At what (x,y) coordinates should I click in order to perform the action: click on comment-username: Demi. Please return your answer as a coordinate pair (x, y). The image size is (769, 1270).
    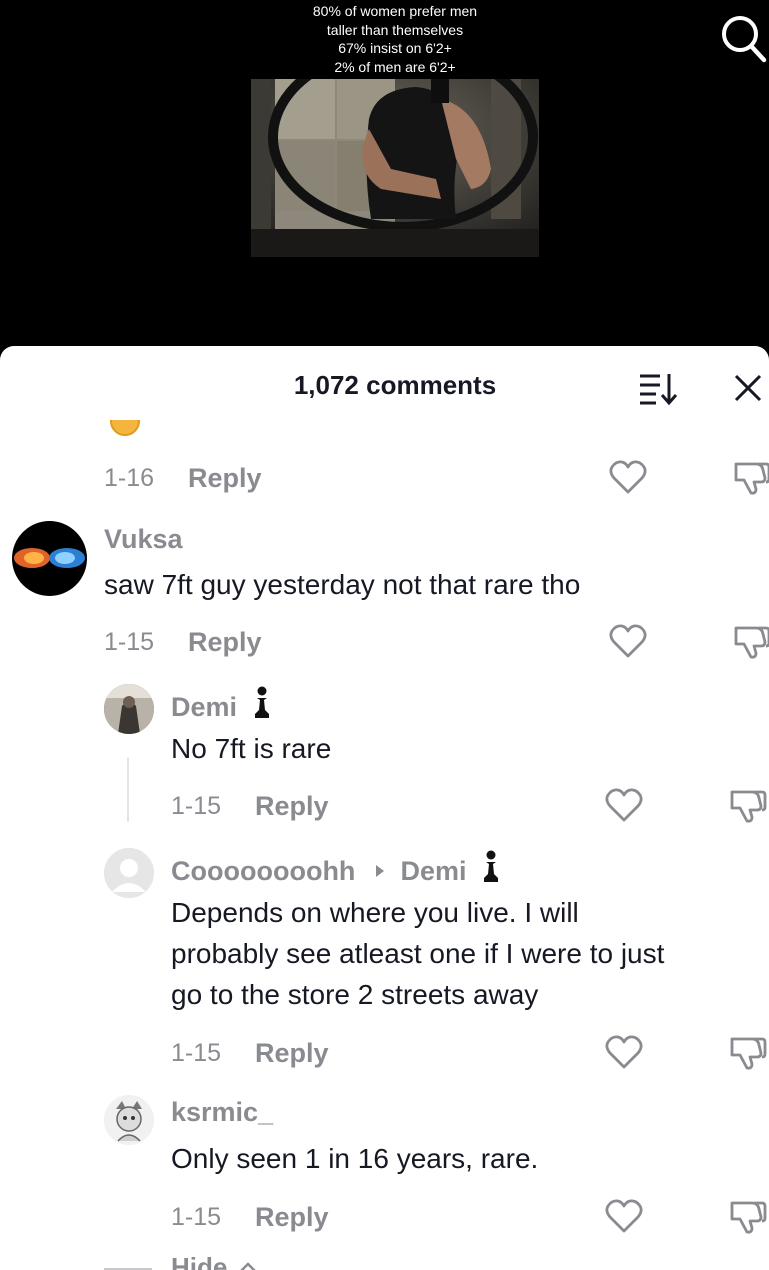
    Looking at the image, I should click on (222, 704).